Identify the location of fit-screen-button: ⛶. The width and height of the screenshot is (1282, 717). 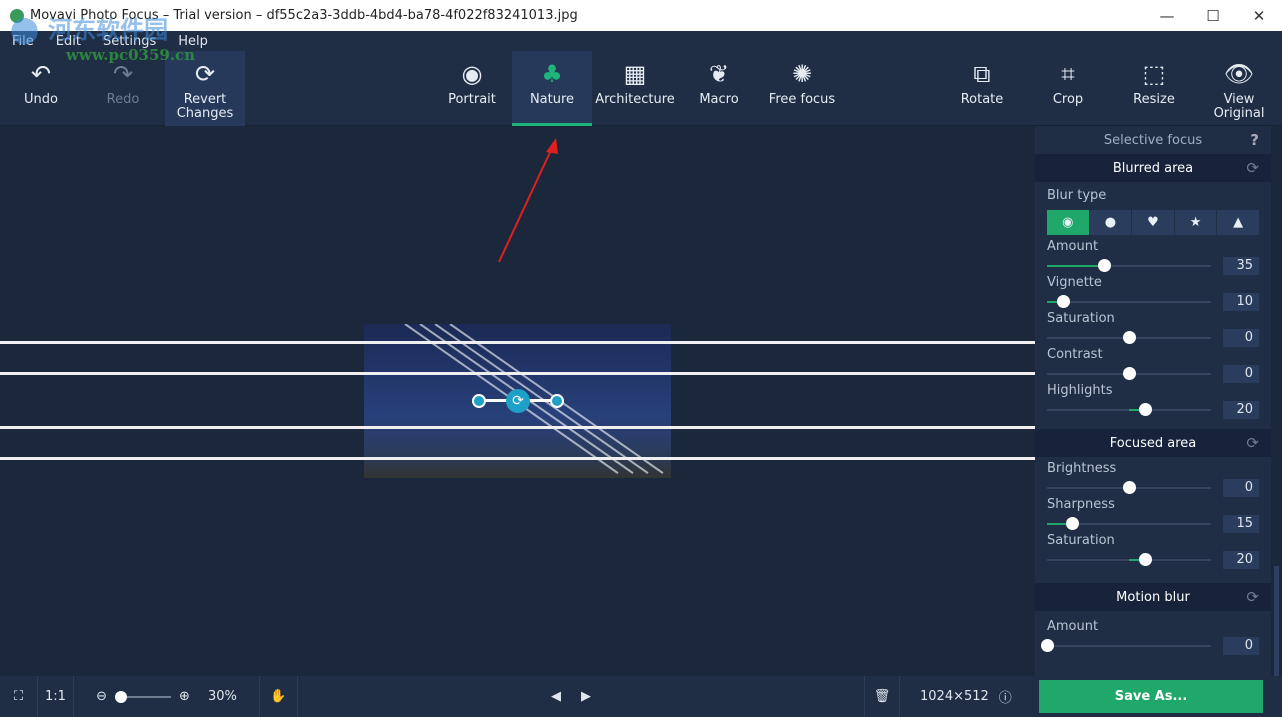
(19, 696).